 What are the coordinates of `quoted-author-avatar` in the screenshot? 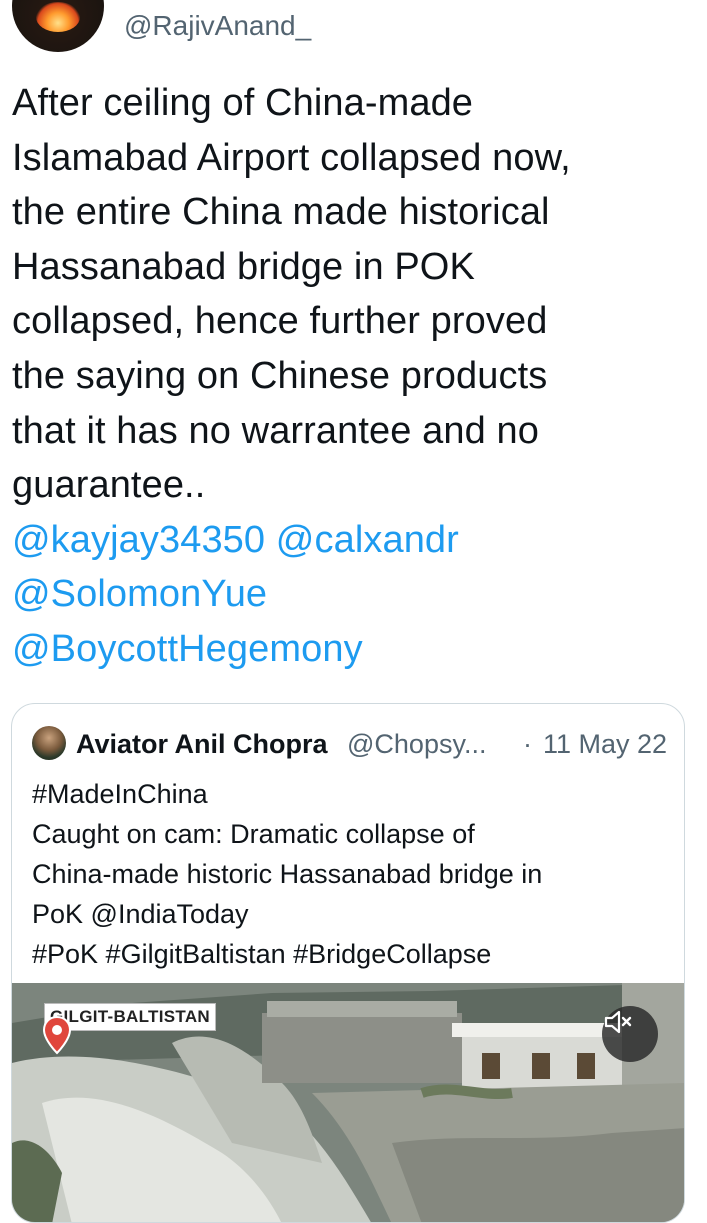 It's located at (49, 743).